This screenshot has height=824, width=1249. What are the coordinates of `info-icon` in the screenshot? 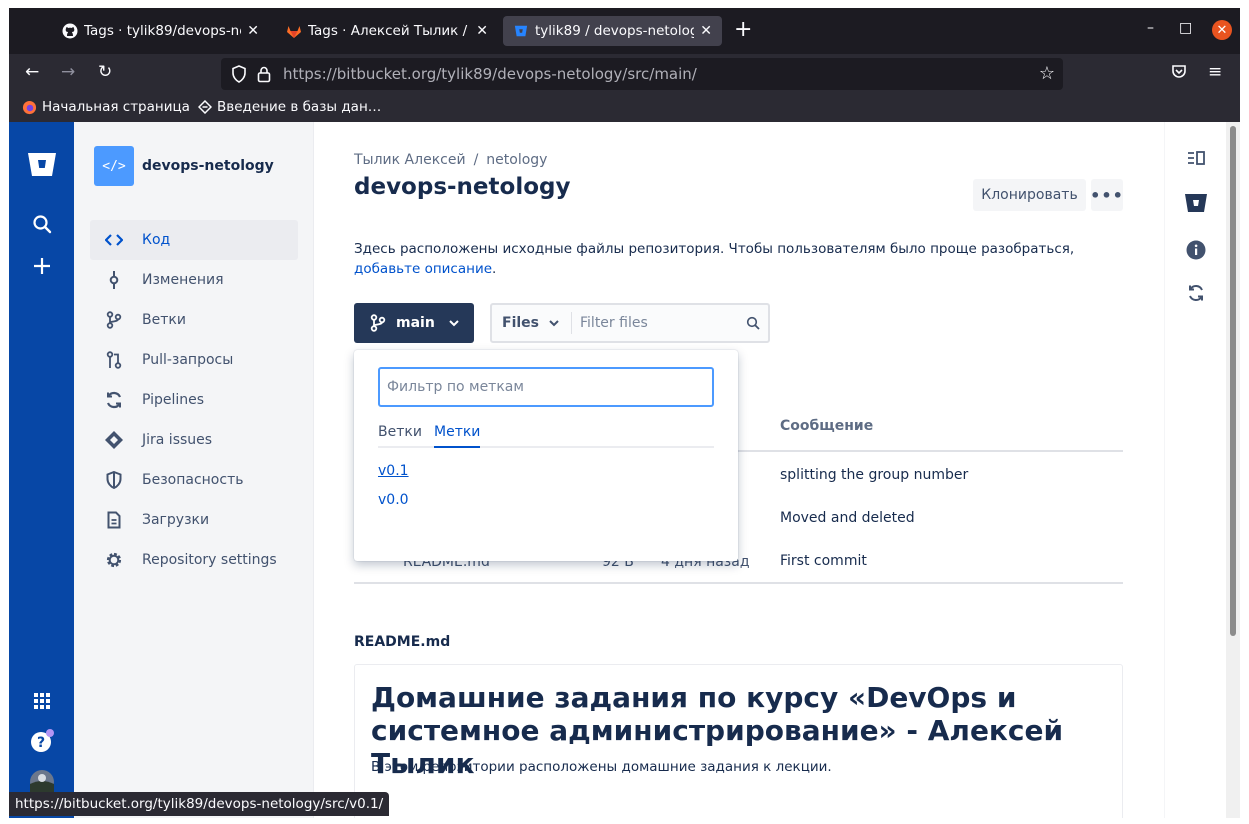 It's located at (1196, 250).